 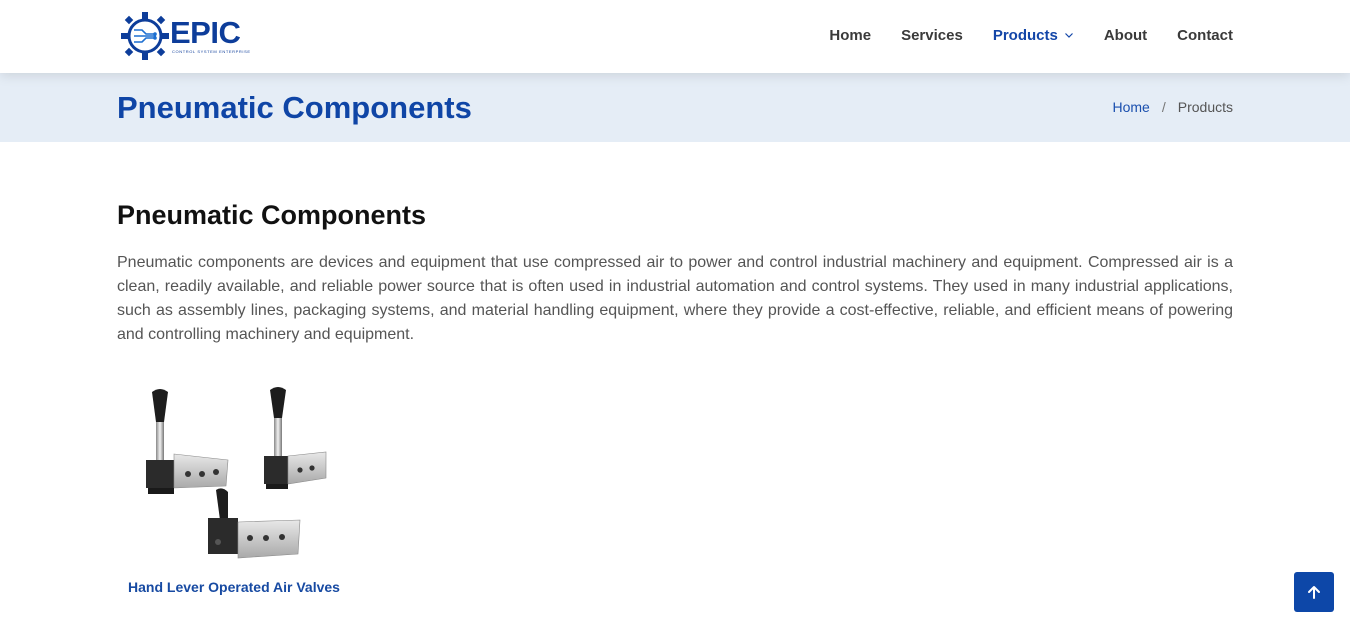 I want to click on hand-lever-valves-image, so click(x=230, y=477).